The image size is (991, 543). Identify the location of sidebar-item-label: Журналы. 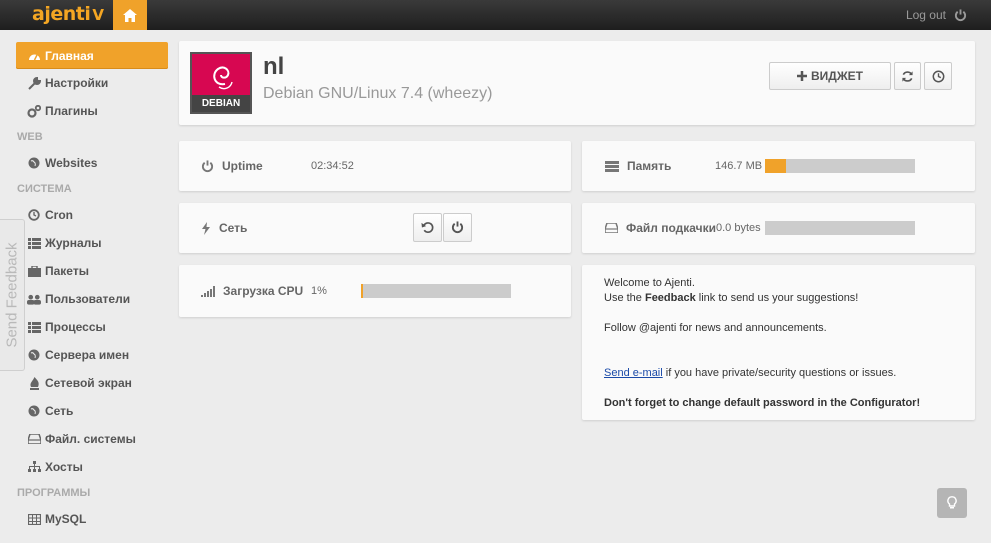
(73, 243).